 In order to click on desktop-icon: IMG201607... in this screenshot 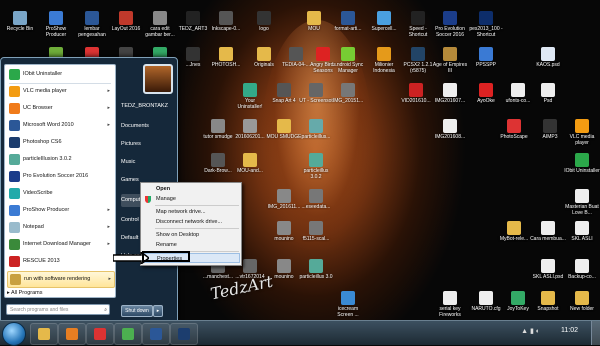, I will do `click(450, 97)`.